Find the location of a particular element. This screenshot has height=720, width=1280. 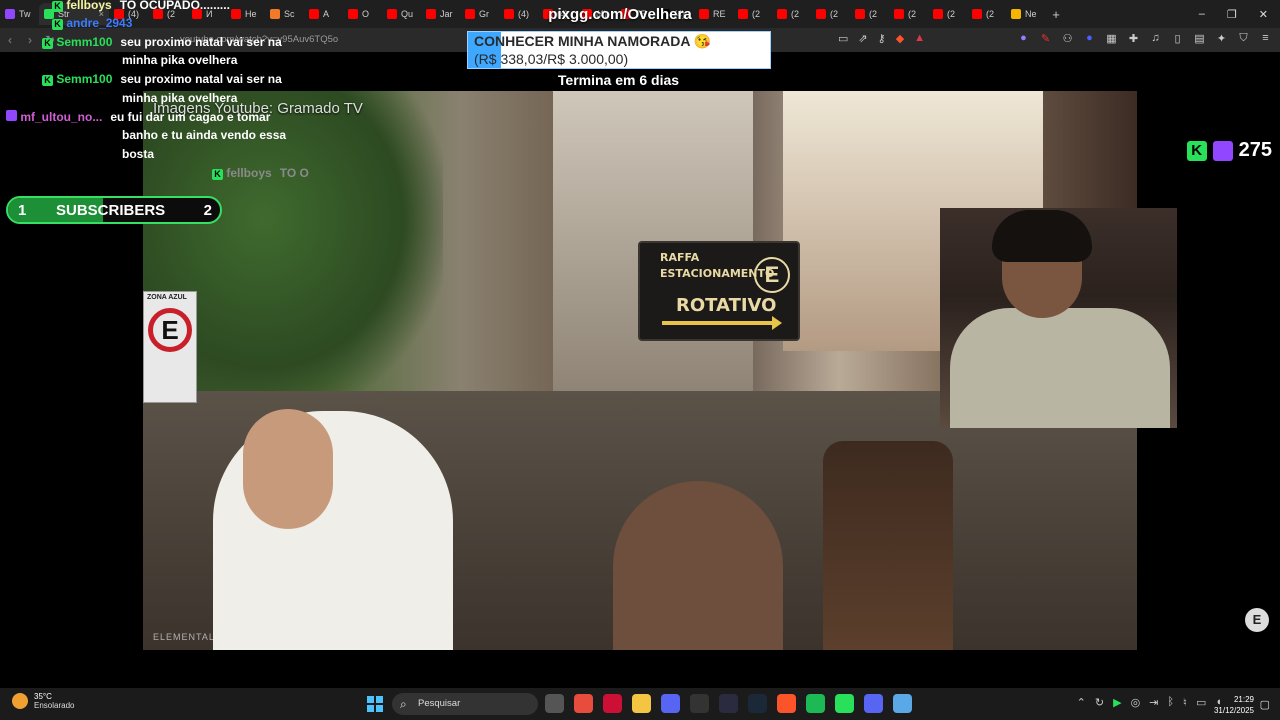

weather-desc: Ensolarado is located at coordinates (54, 705).